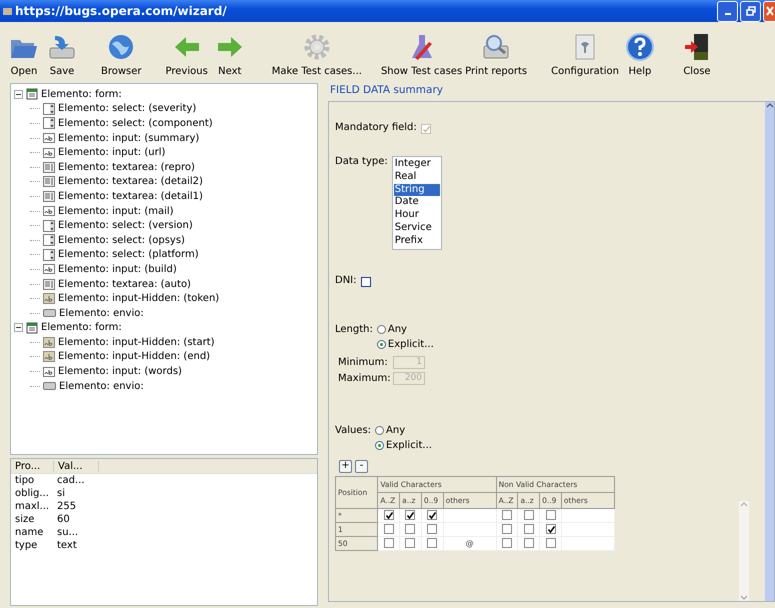  What do you see at coordinates (165, 138) in the screenshot?
I see `tree-item: Elemento: input: (summary)` at bounding box center [165, 138].